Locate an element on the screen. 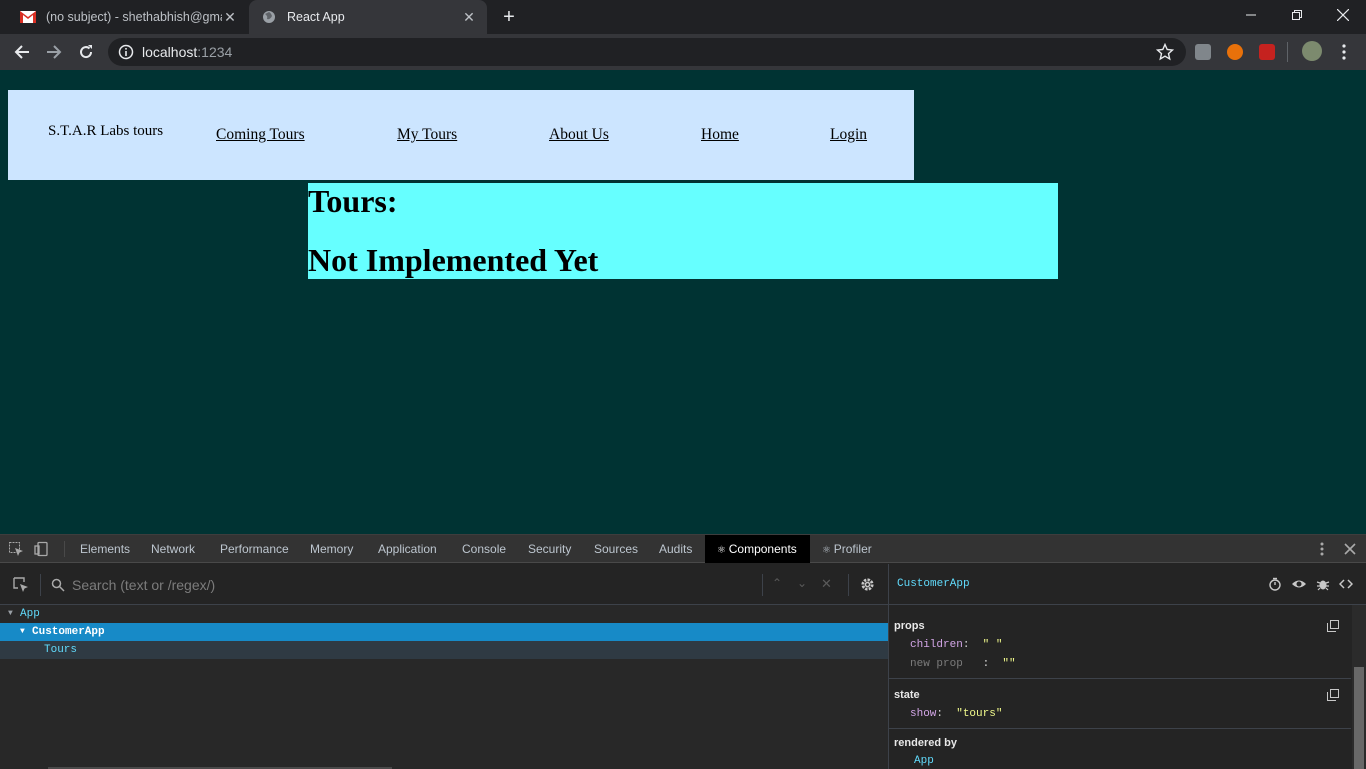 The height and width of the screenshot is (769, 1366). tree-node-label: CustomerApp is located at coordinates (68, 632).